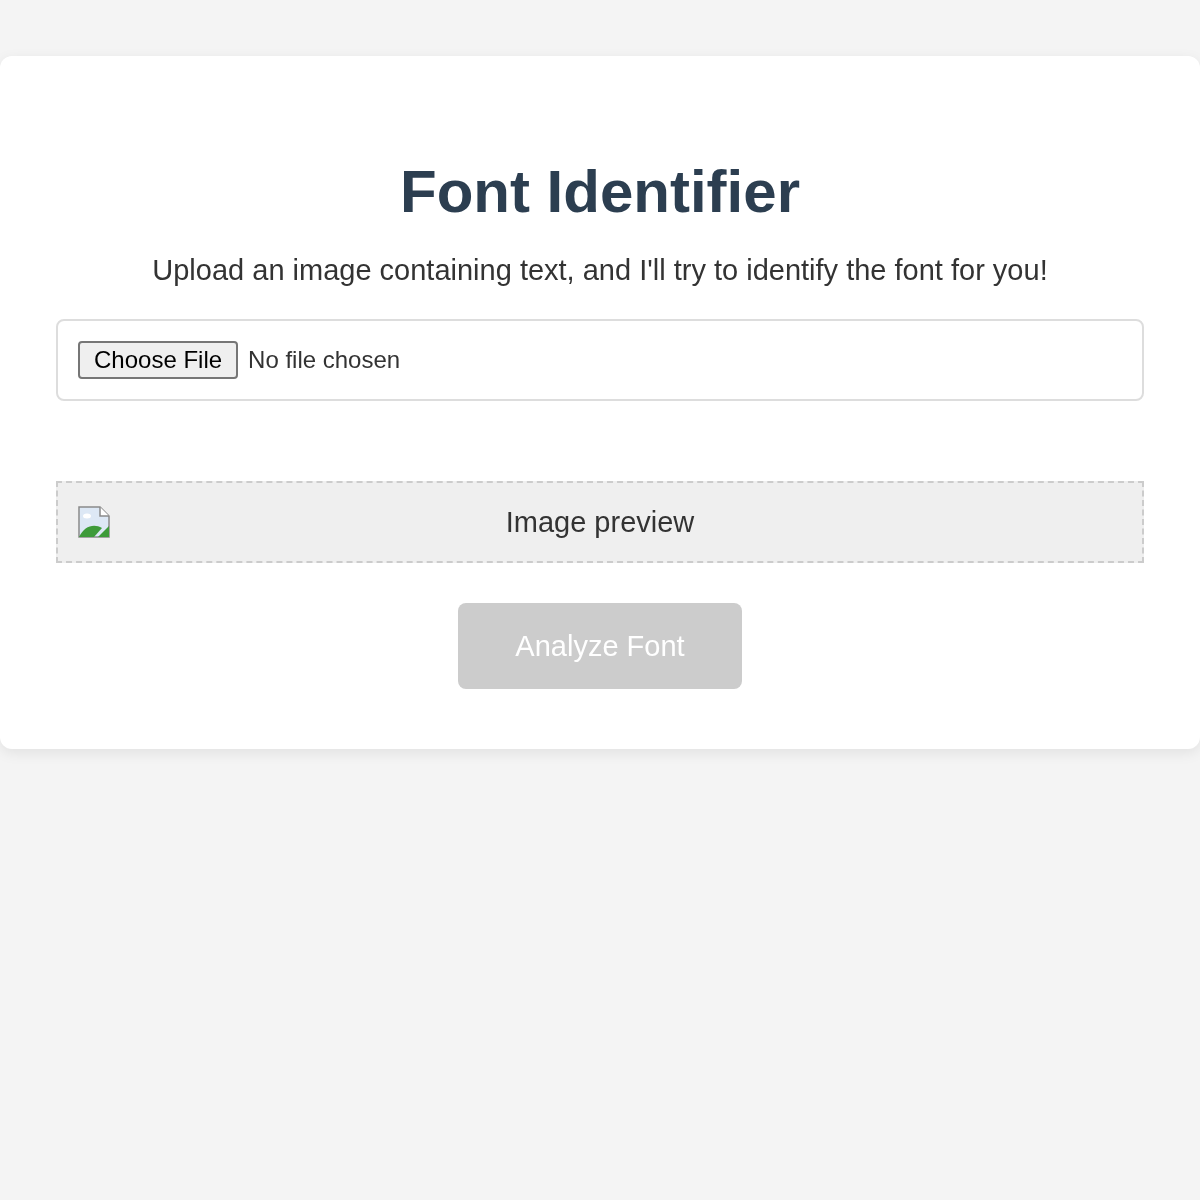 This screenshot has width=1200, height=1200. Describe the element at coordinates (158, 360) in the screenshot. I see `choose-file-button: Choose File` at that location.